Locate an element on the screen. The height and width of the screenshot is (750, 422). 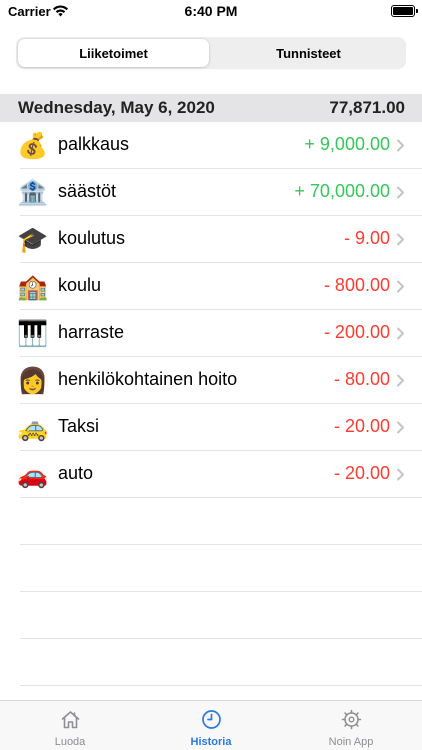
car-icon: 🚗 is located at coordinates (33, 474).